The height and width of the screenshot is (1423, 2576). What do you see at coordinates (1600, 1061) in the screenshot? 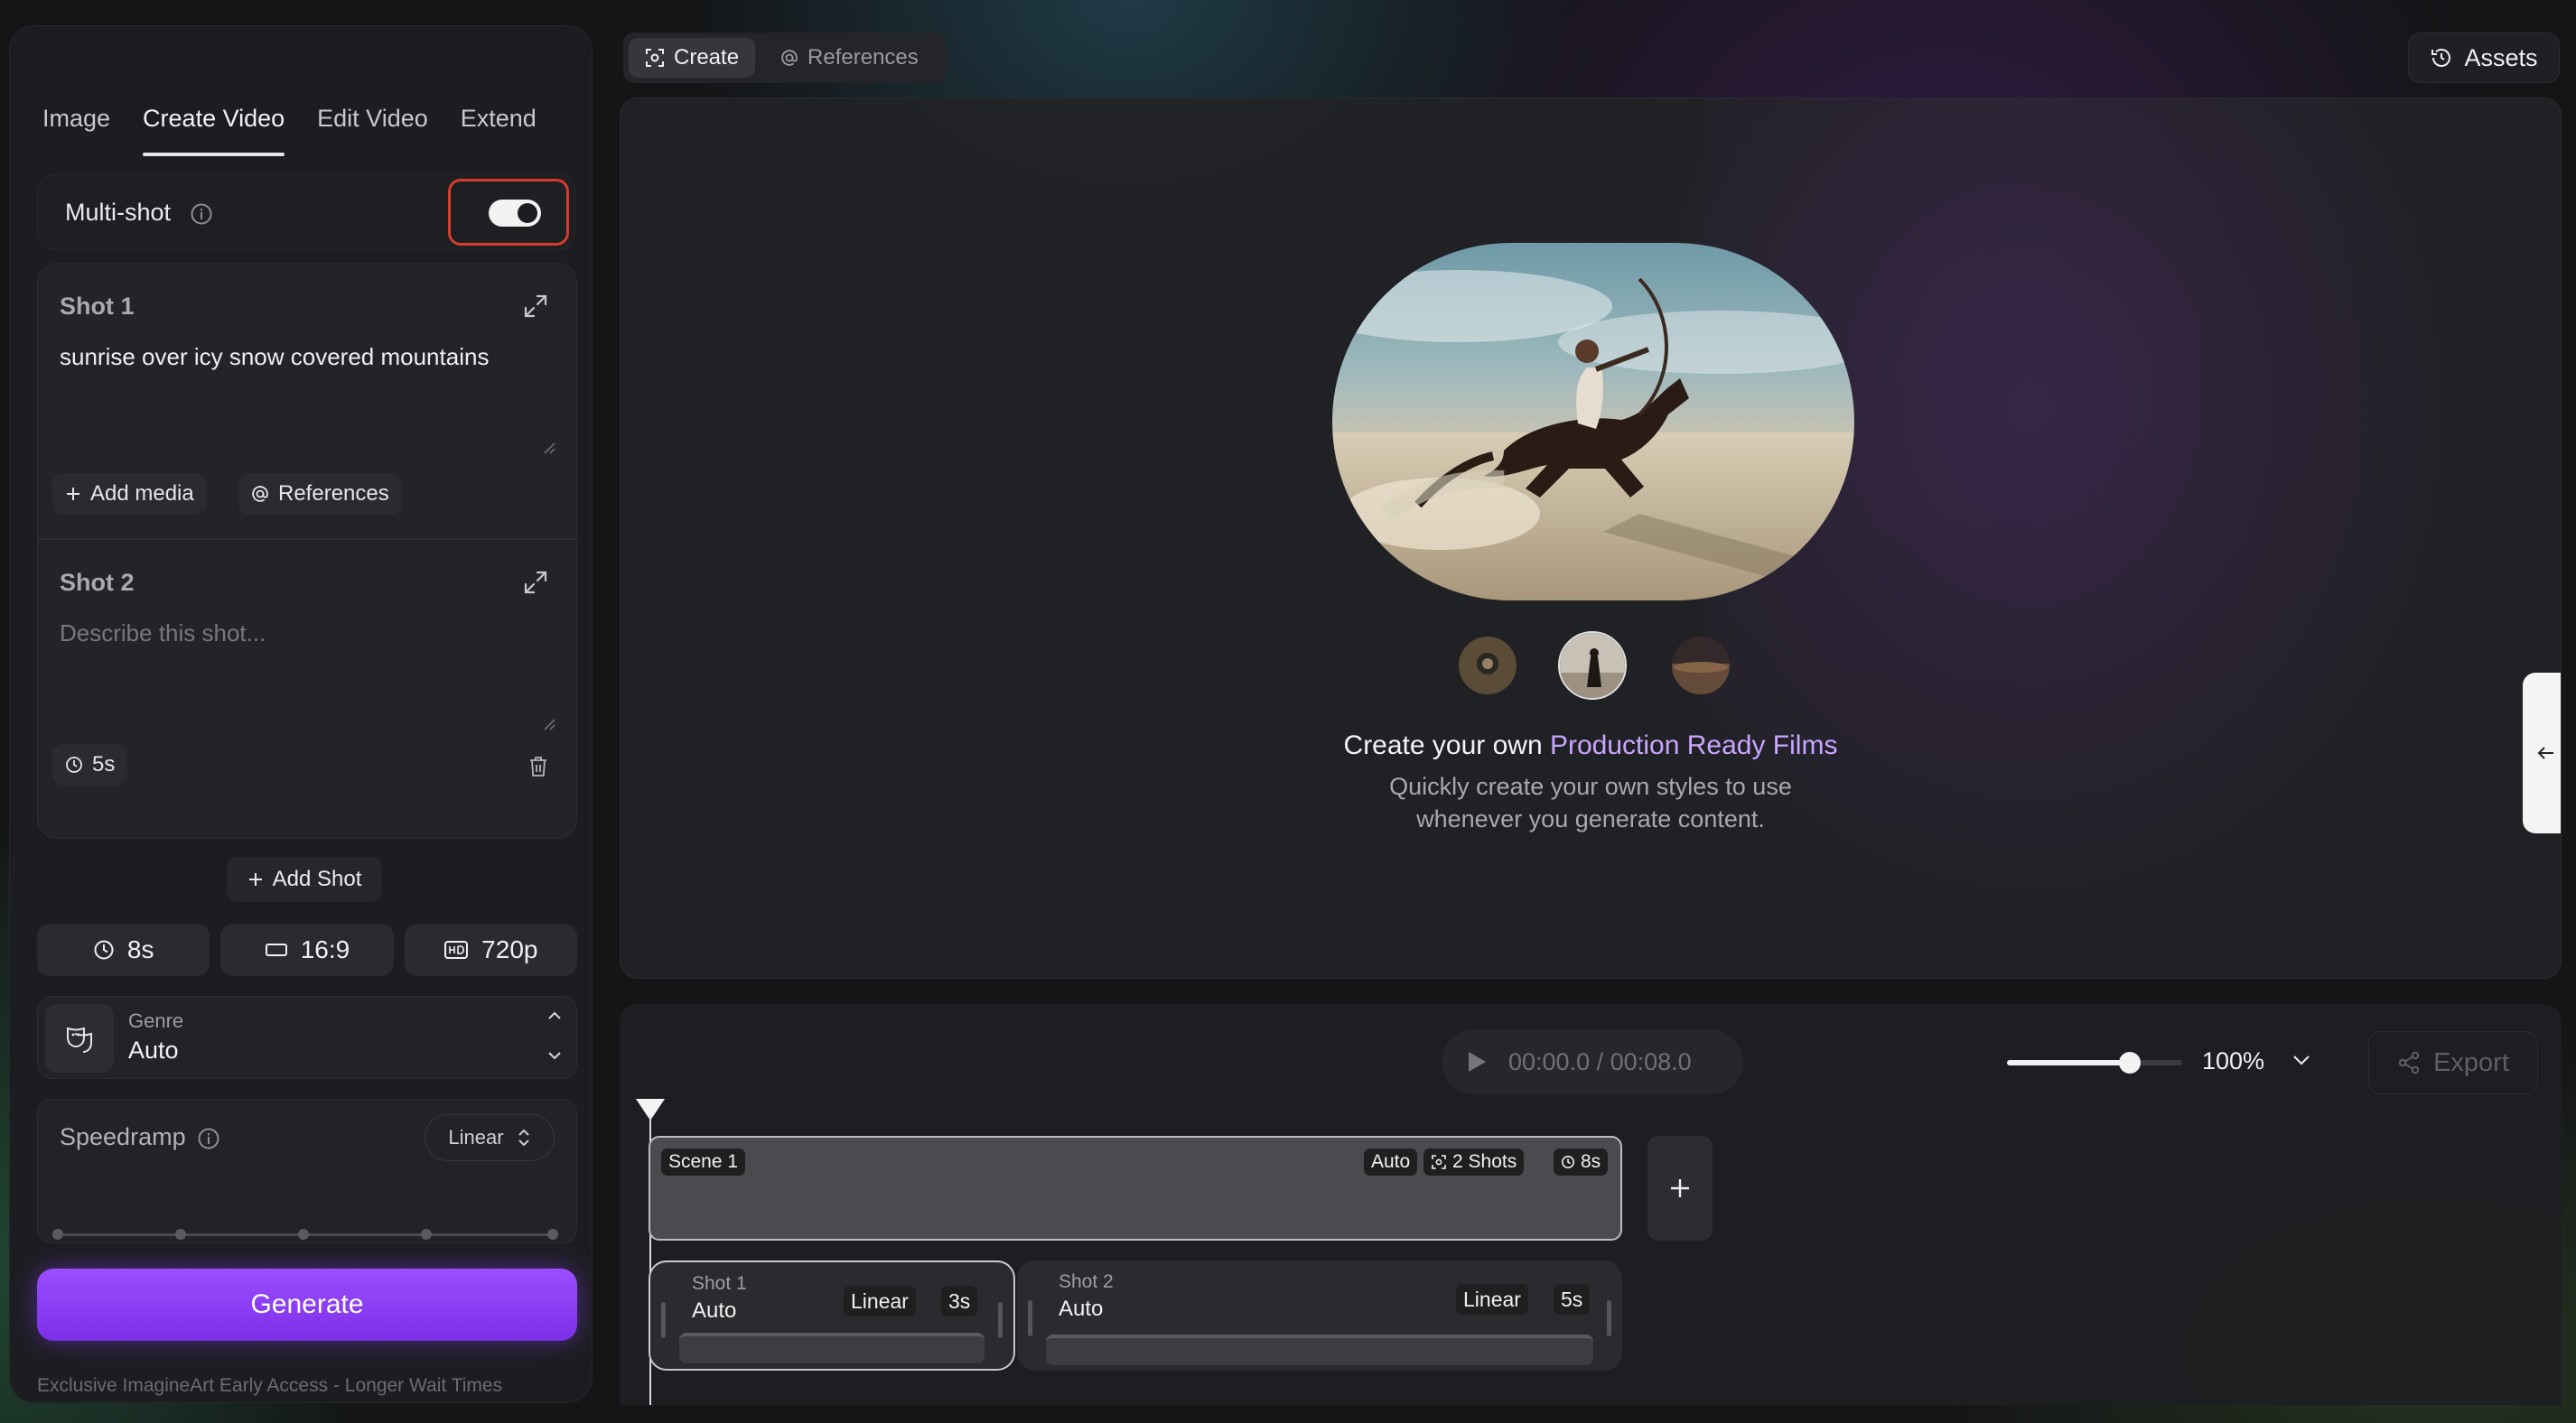
I see `time-display: 00:00.0 / 00:08.0` at bounding box center [1600, 1061].